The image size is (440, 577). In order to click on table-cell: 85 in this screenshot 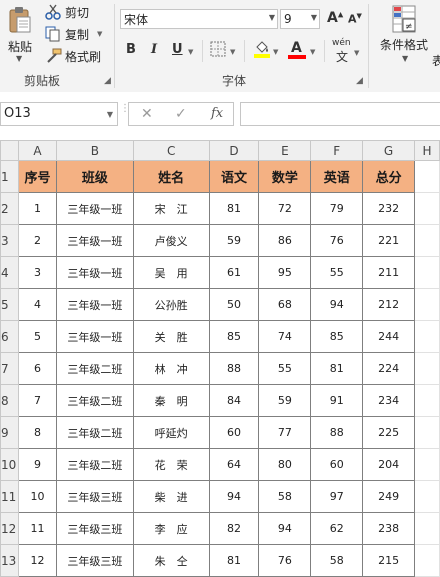, I will do `click(337, 336)`.